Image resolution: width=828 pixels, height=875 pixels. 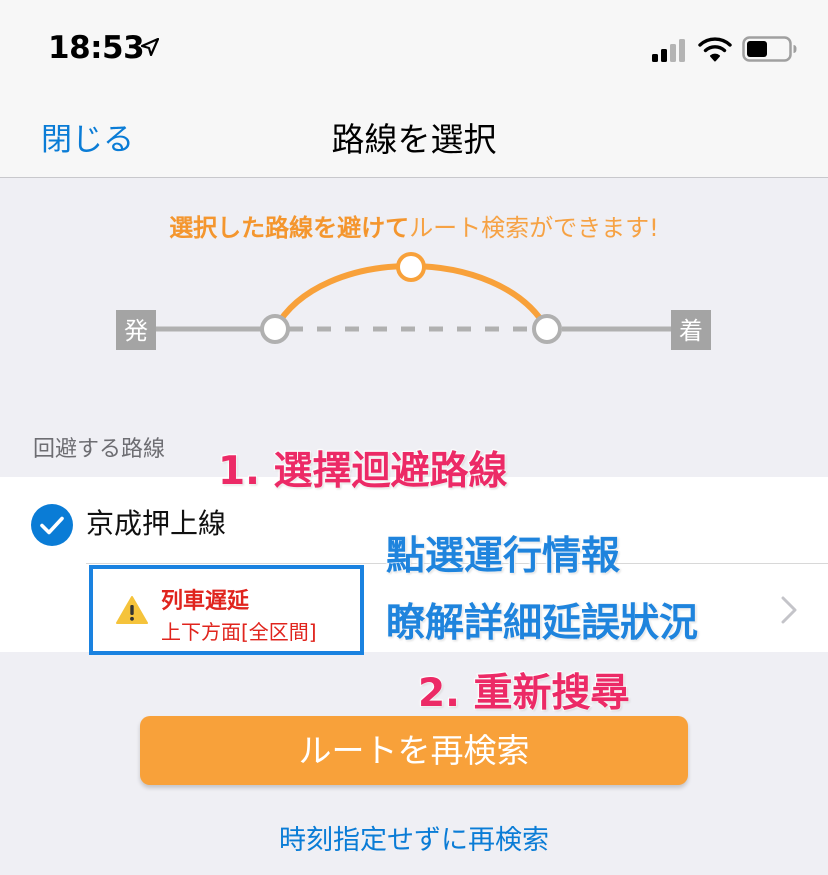 What do you see at coordinates (503, 556) in the screenshot?
I see `annotation-tip-line1: 點選運行情報` at bounding box center [503, 556].